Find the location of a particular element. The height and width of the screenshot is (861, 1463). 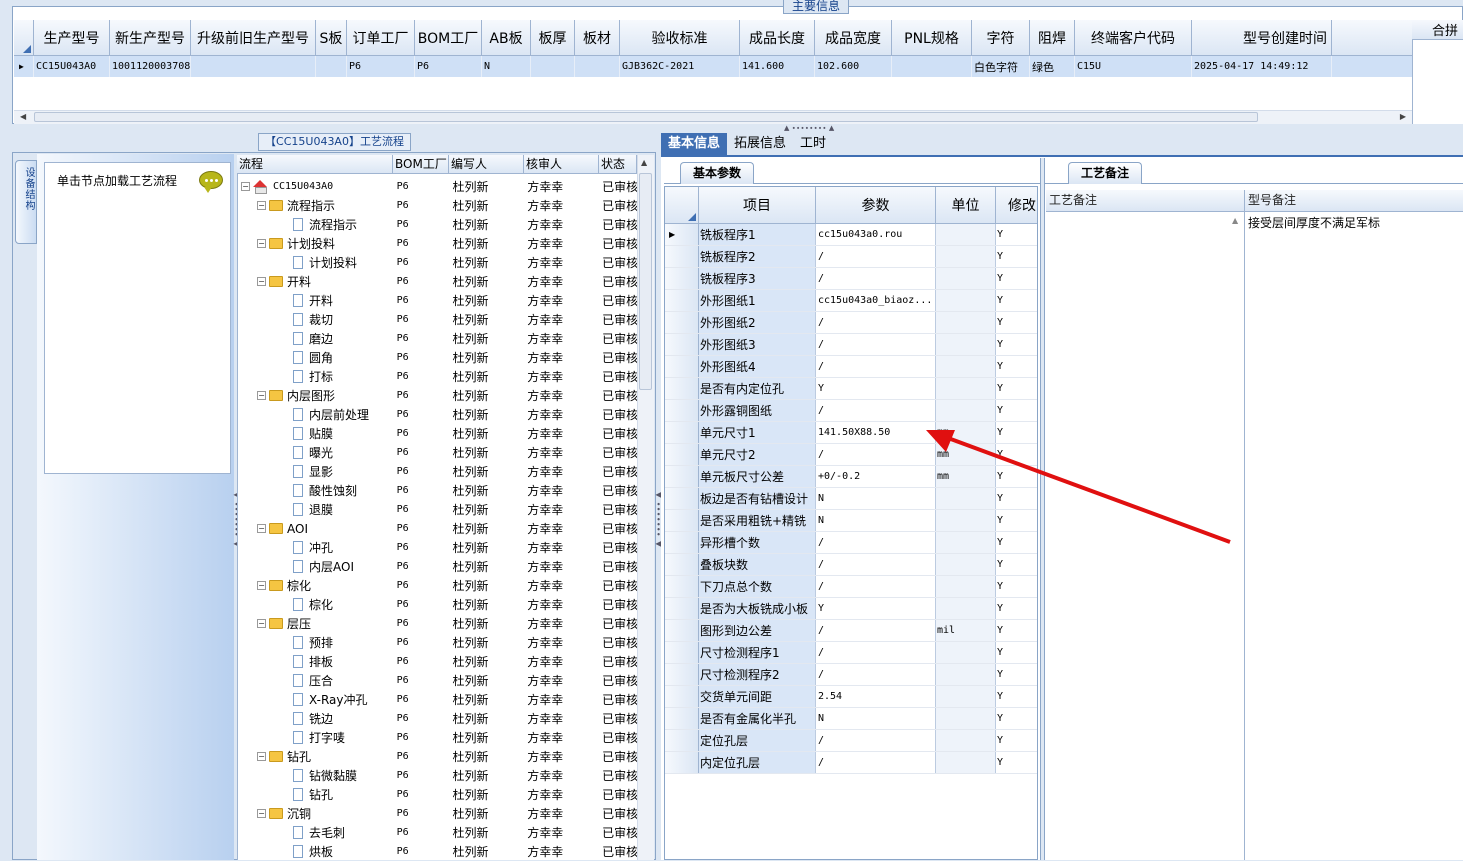

annotation-arrow is located at coordinates (1078, 487).